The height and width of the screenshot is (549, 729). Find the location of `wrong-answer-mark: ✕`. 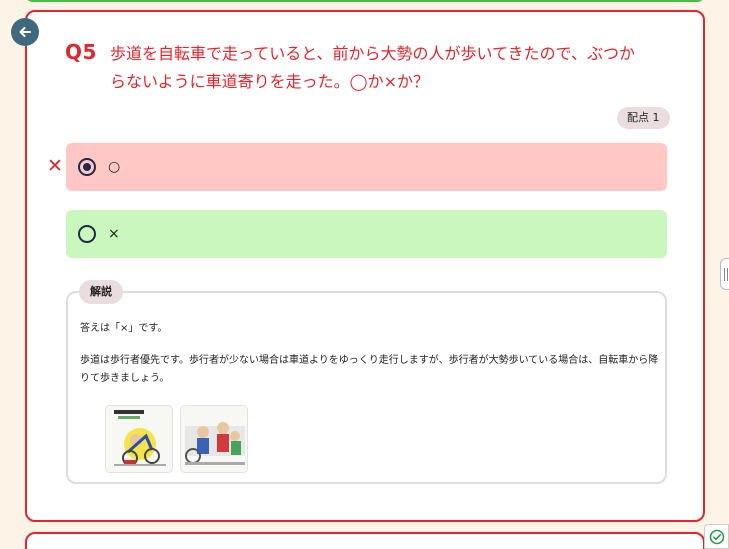

wrong-answer-mark: ✕ is located at coordinates (55, 166).